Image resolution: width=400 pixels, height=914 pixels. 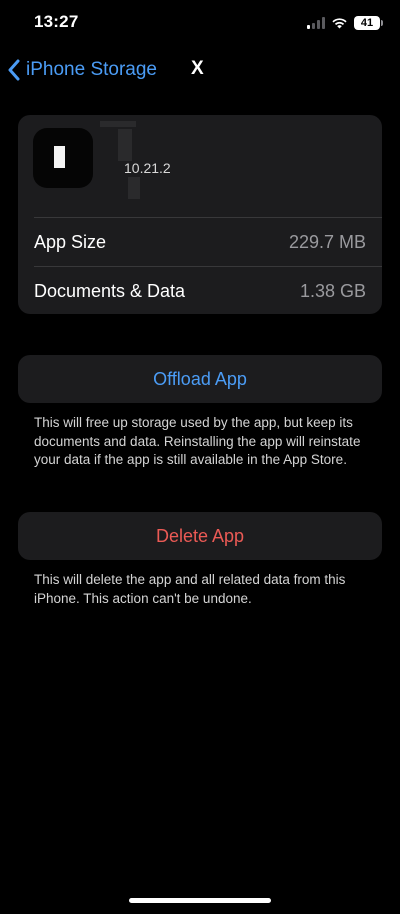 I want to click on battery-icon: 41, so click(x=368, y=23).